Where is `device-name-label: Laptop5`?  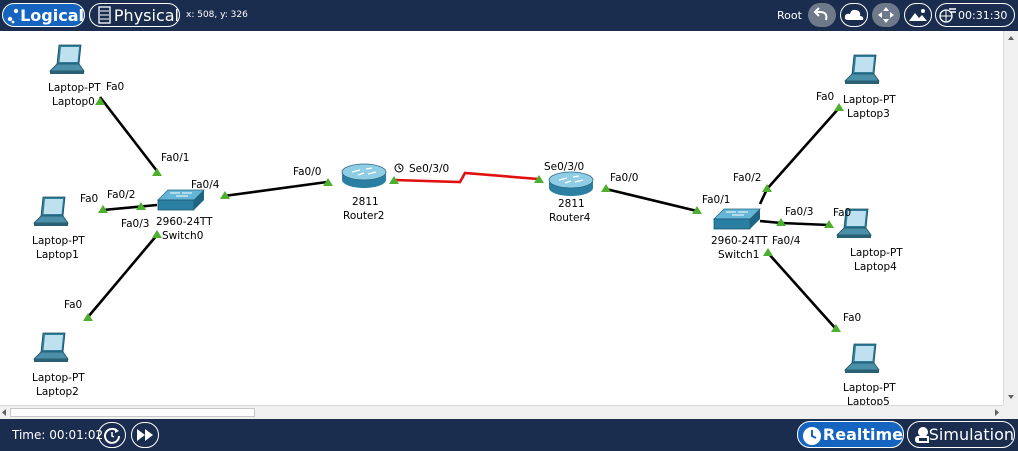
device-name-label: Laptop5 is located at coordinates (868, 400).